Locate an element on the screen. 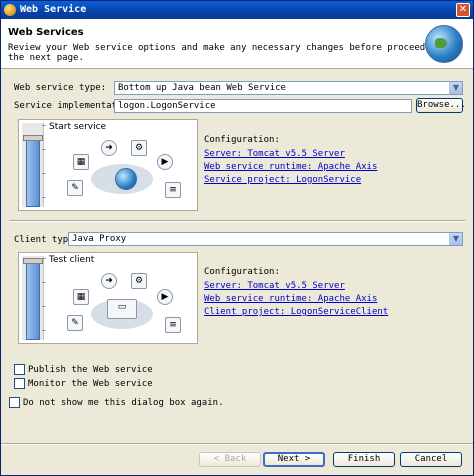 The height and width of the screenshot is (476, 474). client-type-select: Java Proxy ▼ is located at coordinates (265, 239).